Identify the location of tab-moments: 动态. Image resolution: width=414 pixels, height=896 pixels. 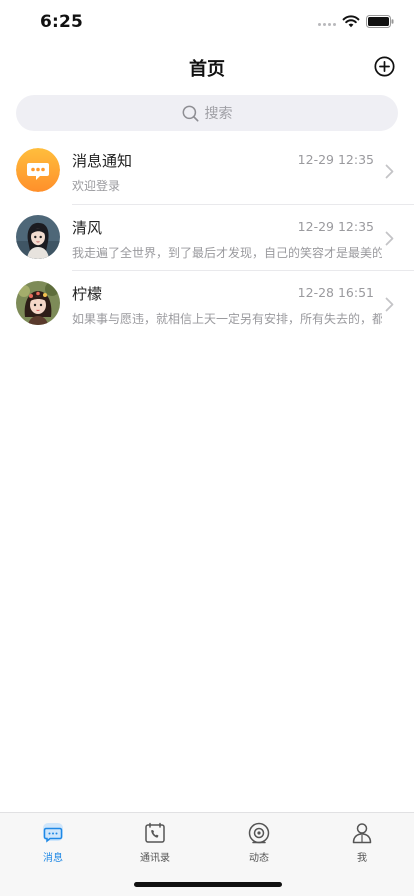
(259, 842).